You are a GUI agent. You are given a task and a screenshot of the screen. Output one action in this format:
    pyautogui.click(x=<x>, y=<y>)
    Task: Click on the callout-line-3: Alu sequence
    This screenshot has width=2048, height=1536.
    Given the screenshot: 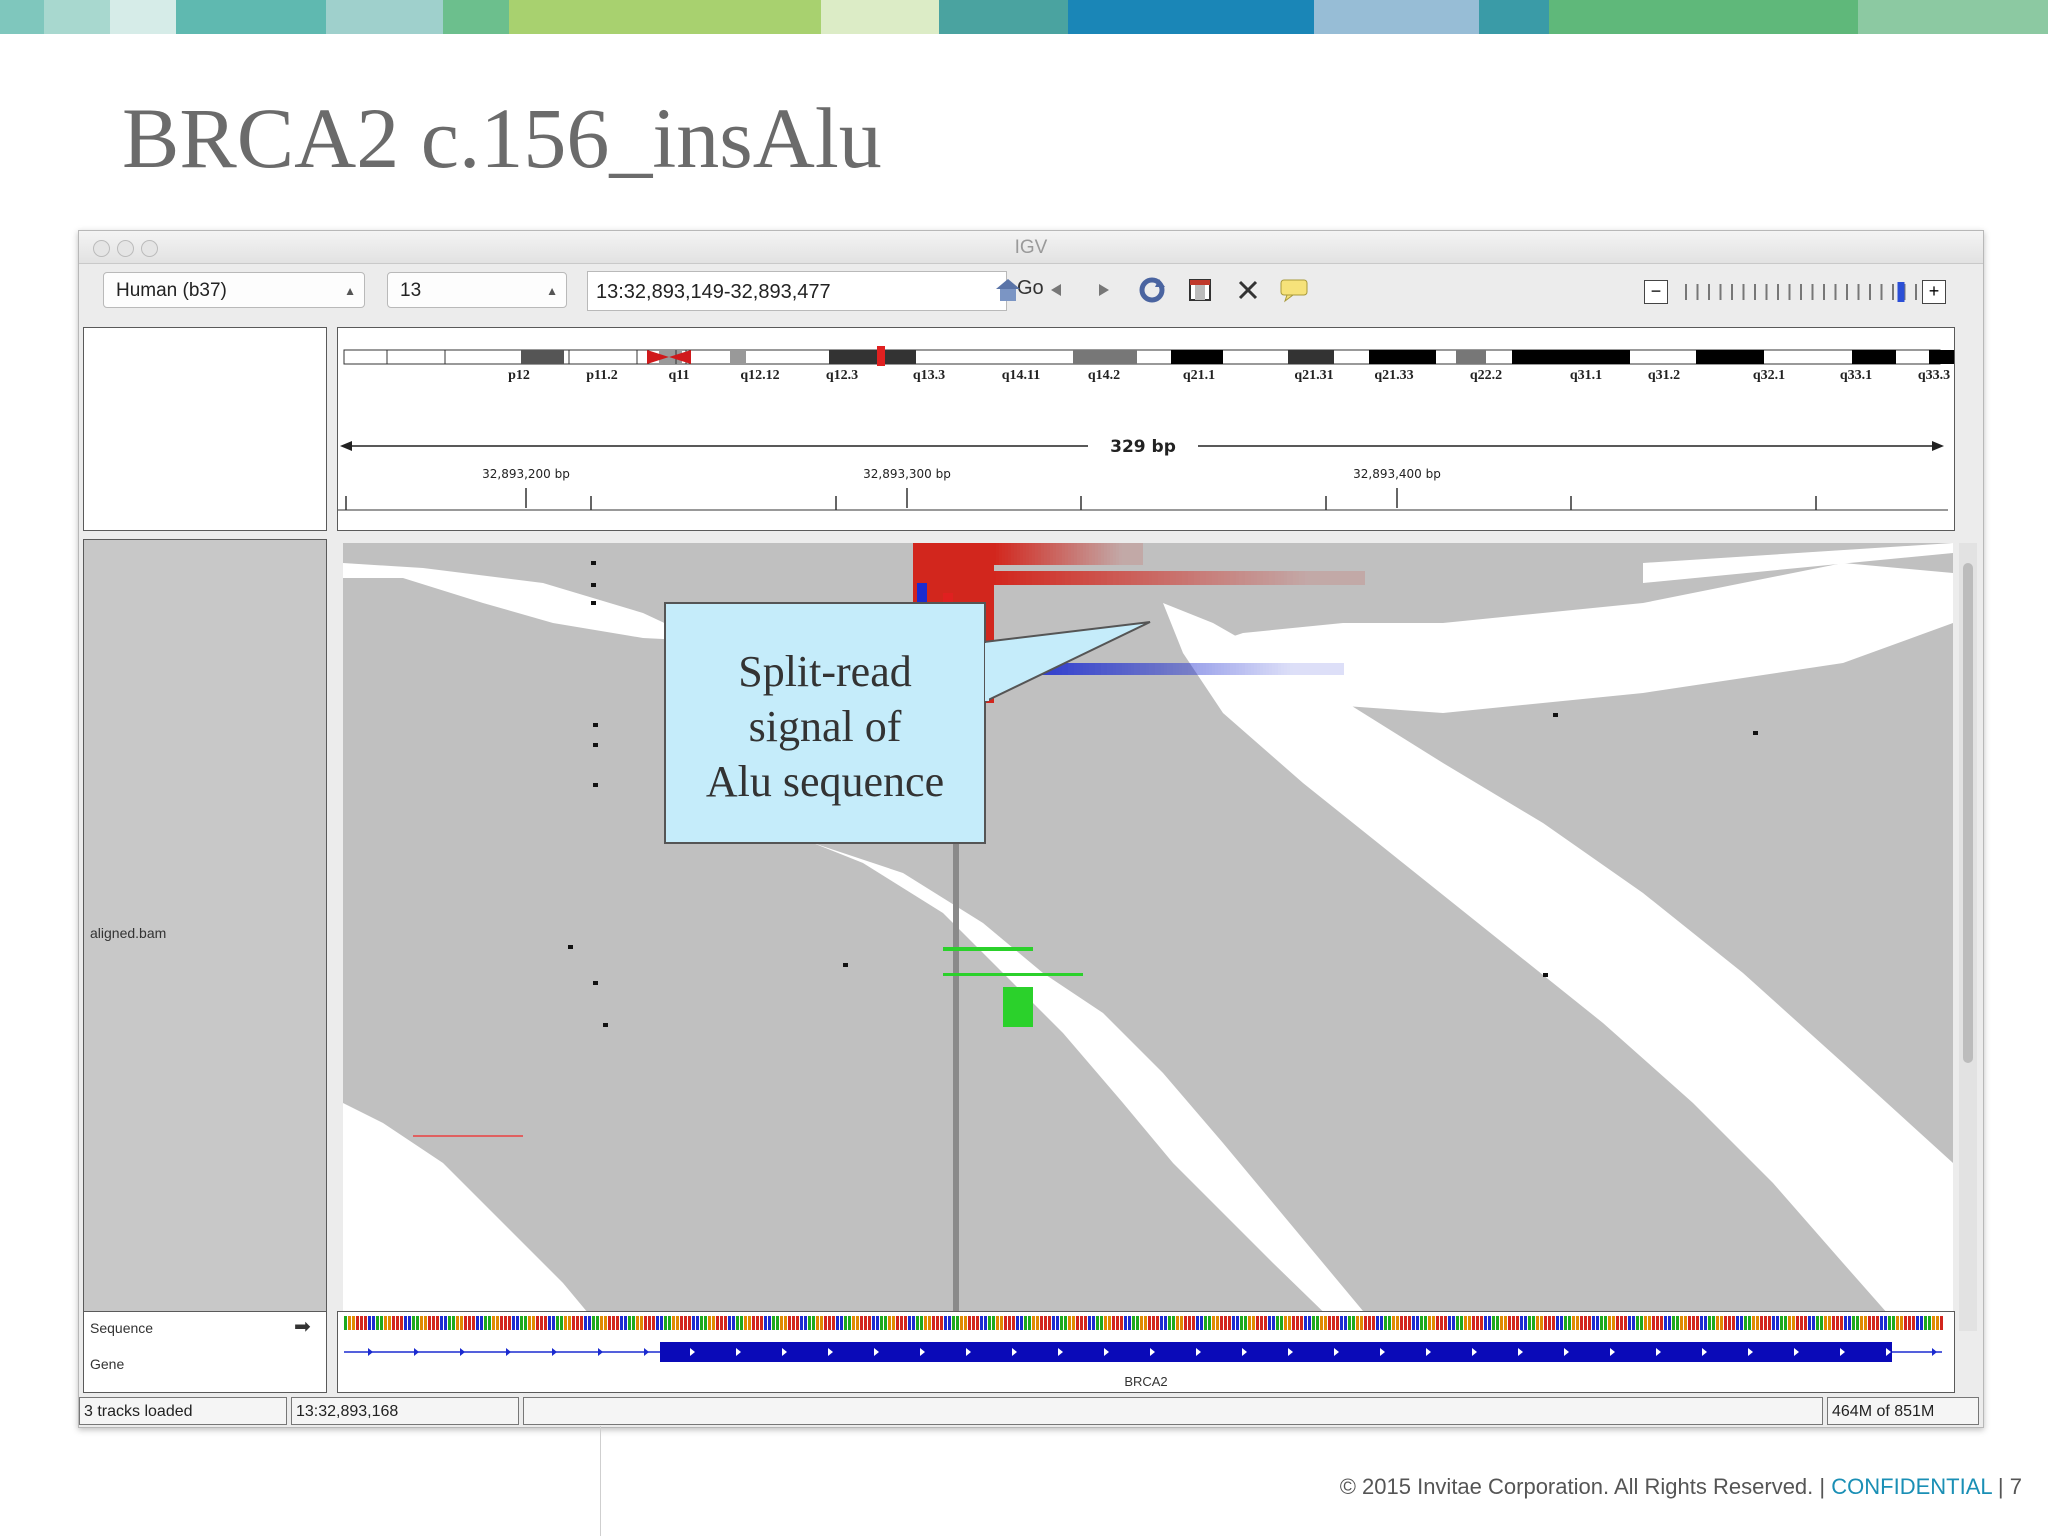 What is the action you would take?
    pyautogui.click(x=825, y=781)
    